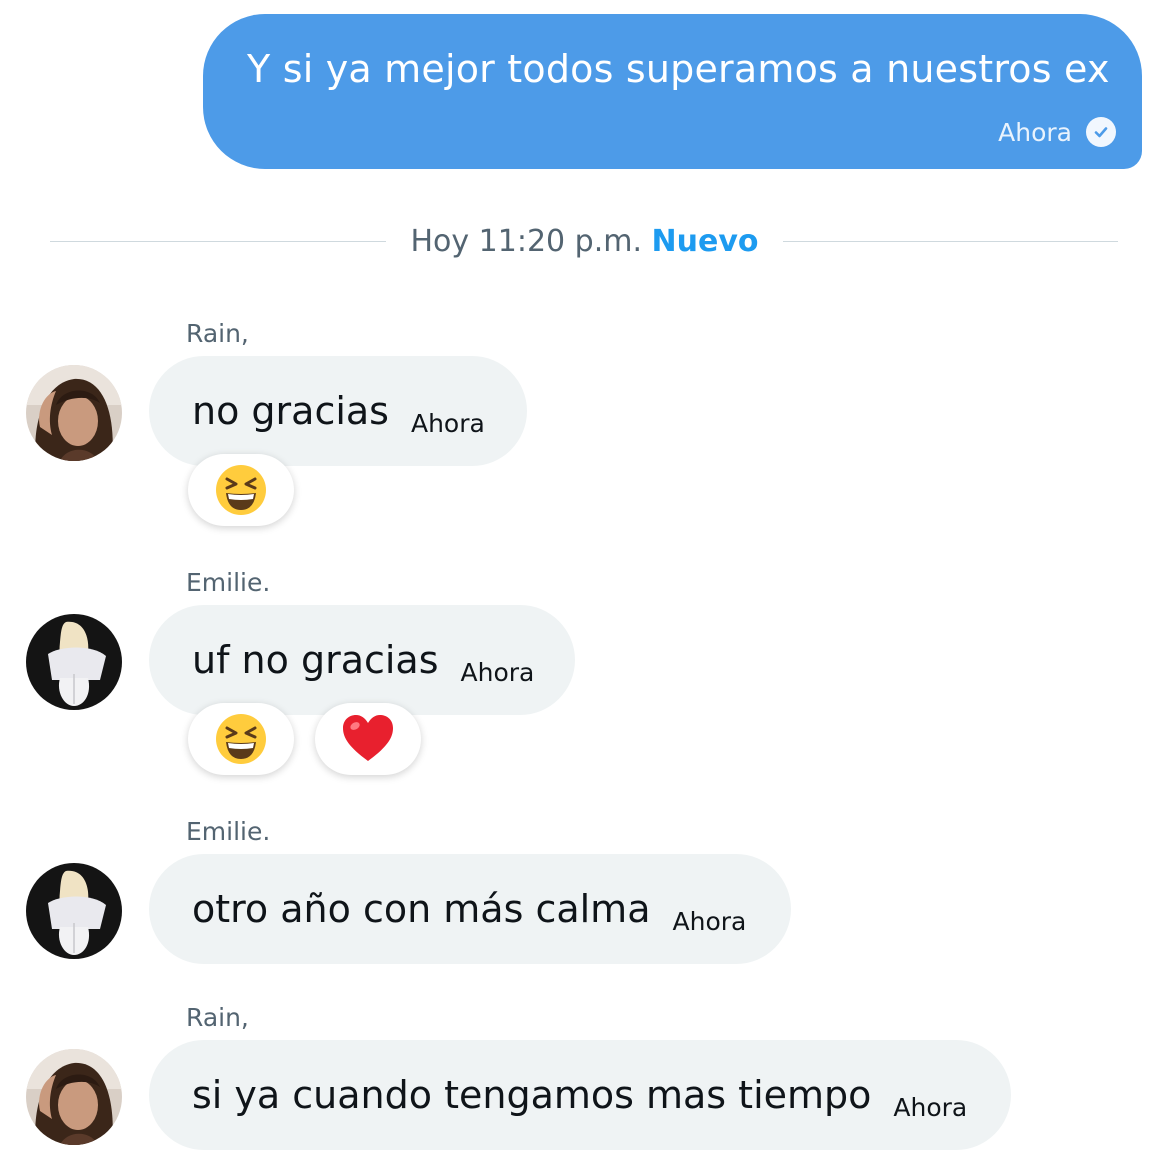  Describe the element at coordinates (705, 241) in the screenshot. I see `new-messages-label: Nuevo` at that location.